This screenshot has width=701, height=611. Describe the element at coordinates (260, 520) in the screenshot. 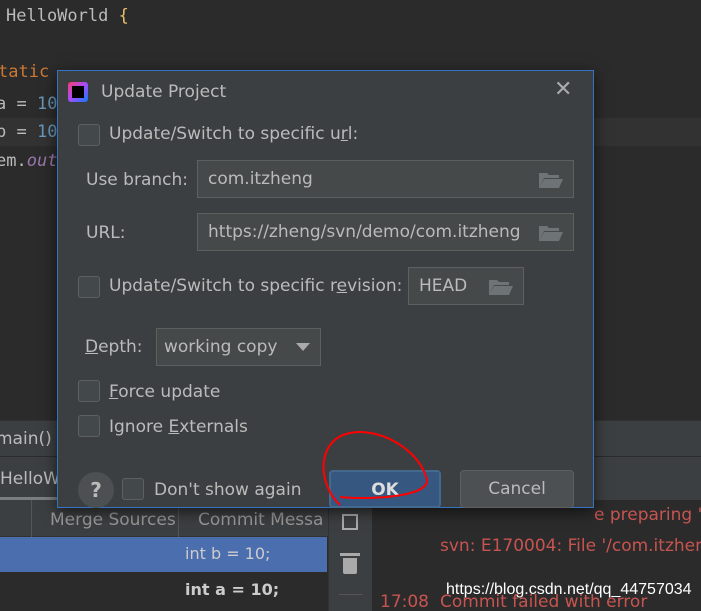

I see `column-commit-message: Commit Messa` at that location.